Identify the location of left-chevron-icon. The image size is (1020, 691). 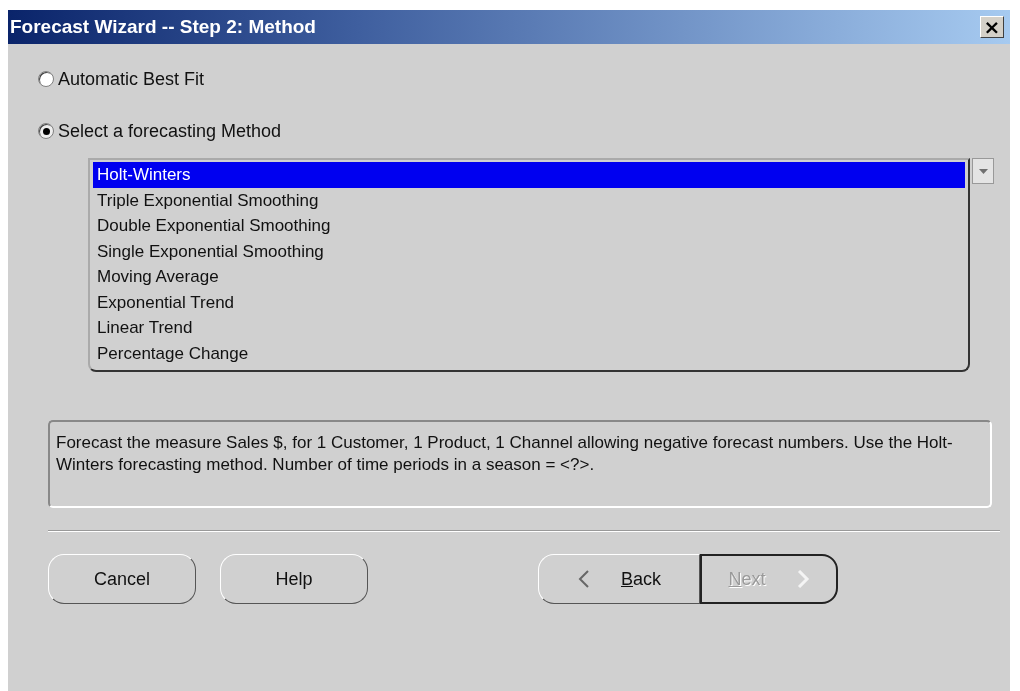
(584, 579).